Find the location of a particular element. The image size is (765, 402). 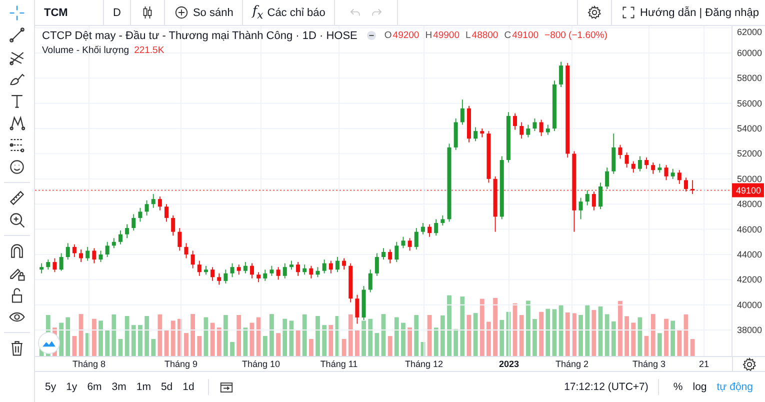

price-axis-label: 58000 is located at coordinates (749, 78).